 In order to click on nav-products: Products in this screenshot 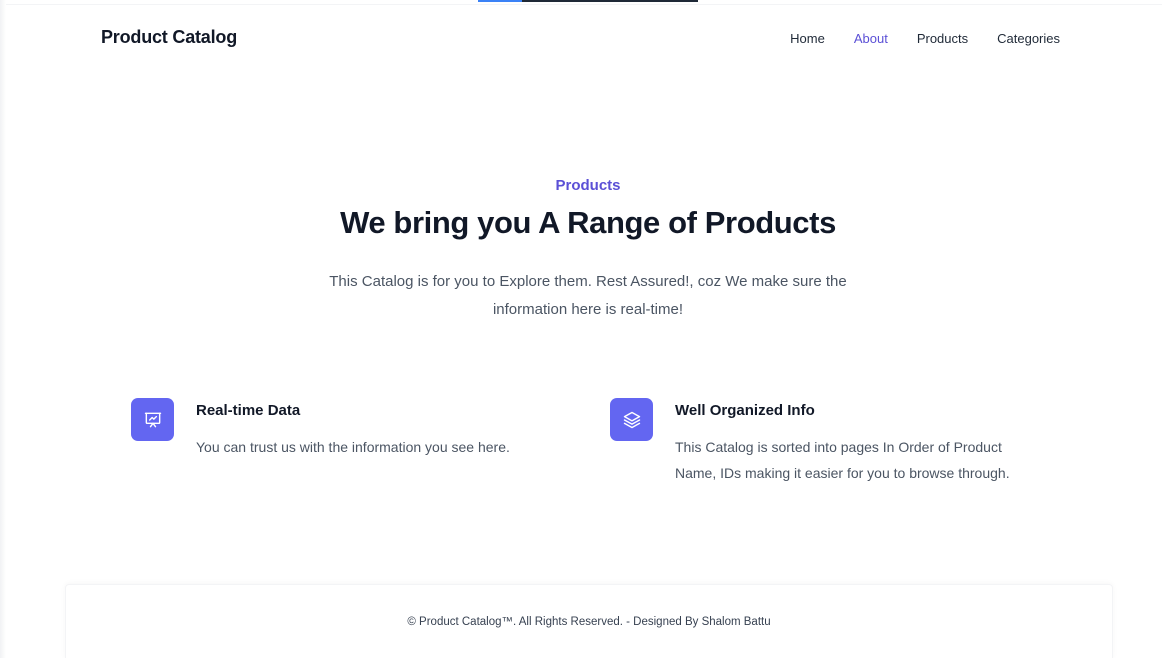, I will do `click(942, 38)`.